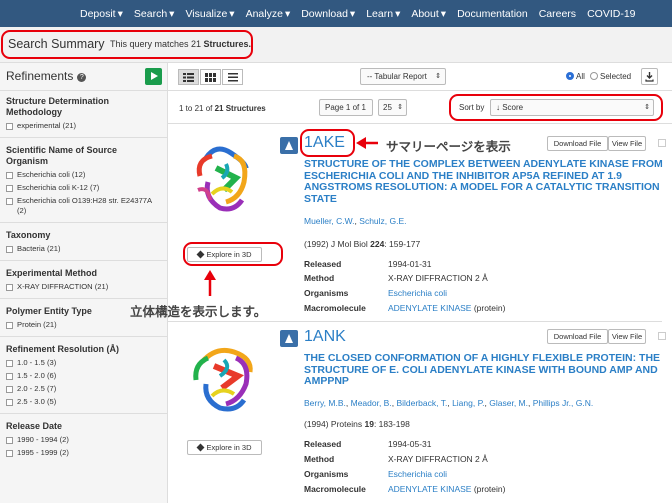  Describe the element at coordinates (361, 143) in the screenshot. I see `arrowhead-to-pdb-id` at that location.